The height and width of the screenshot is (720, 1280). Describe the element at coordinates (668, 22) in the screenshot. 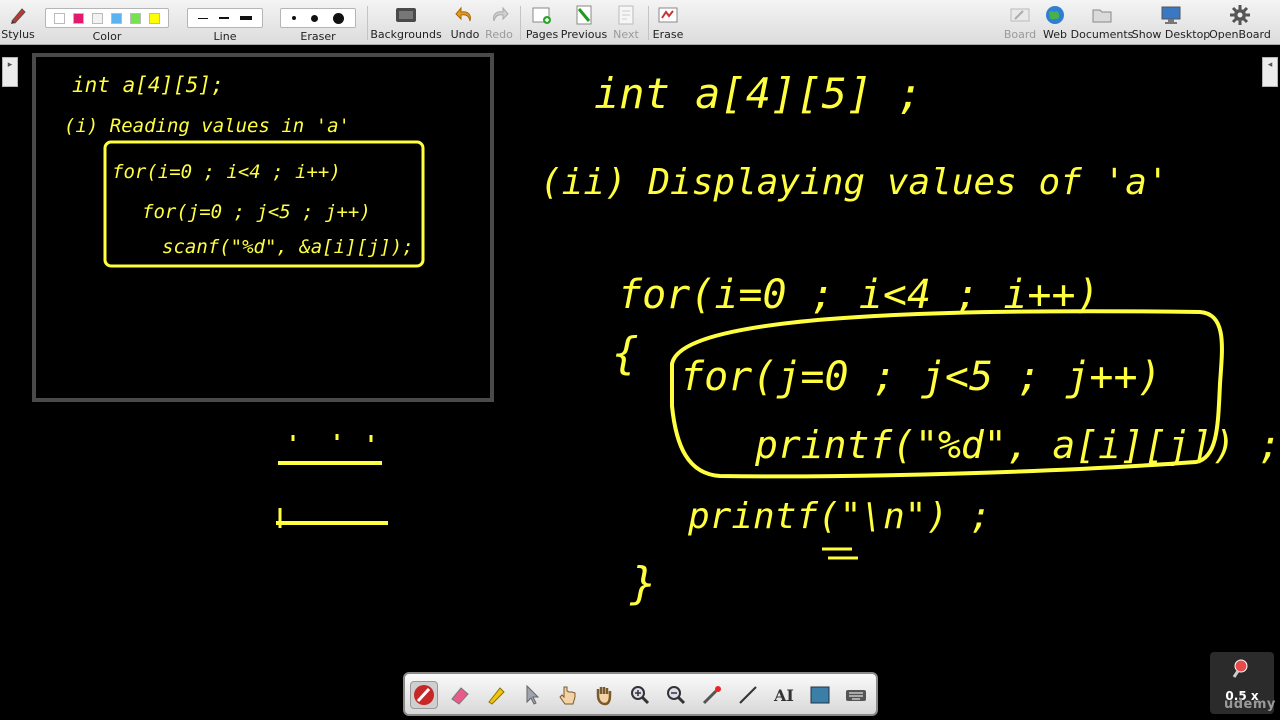

I see `erase-button: Erase` at that location.